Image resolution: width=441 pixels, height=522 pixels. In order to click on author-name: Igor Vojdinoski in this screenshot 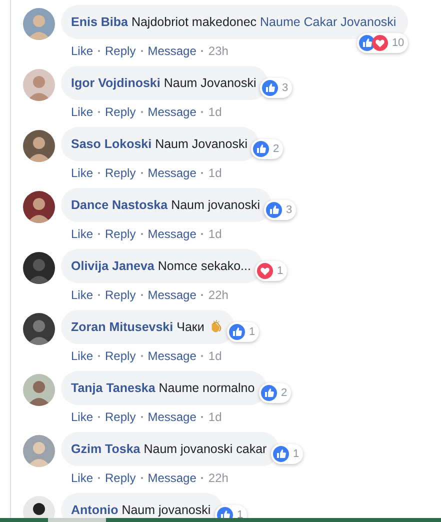, I will do `click(115, 83)`.